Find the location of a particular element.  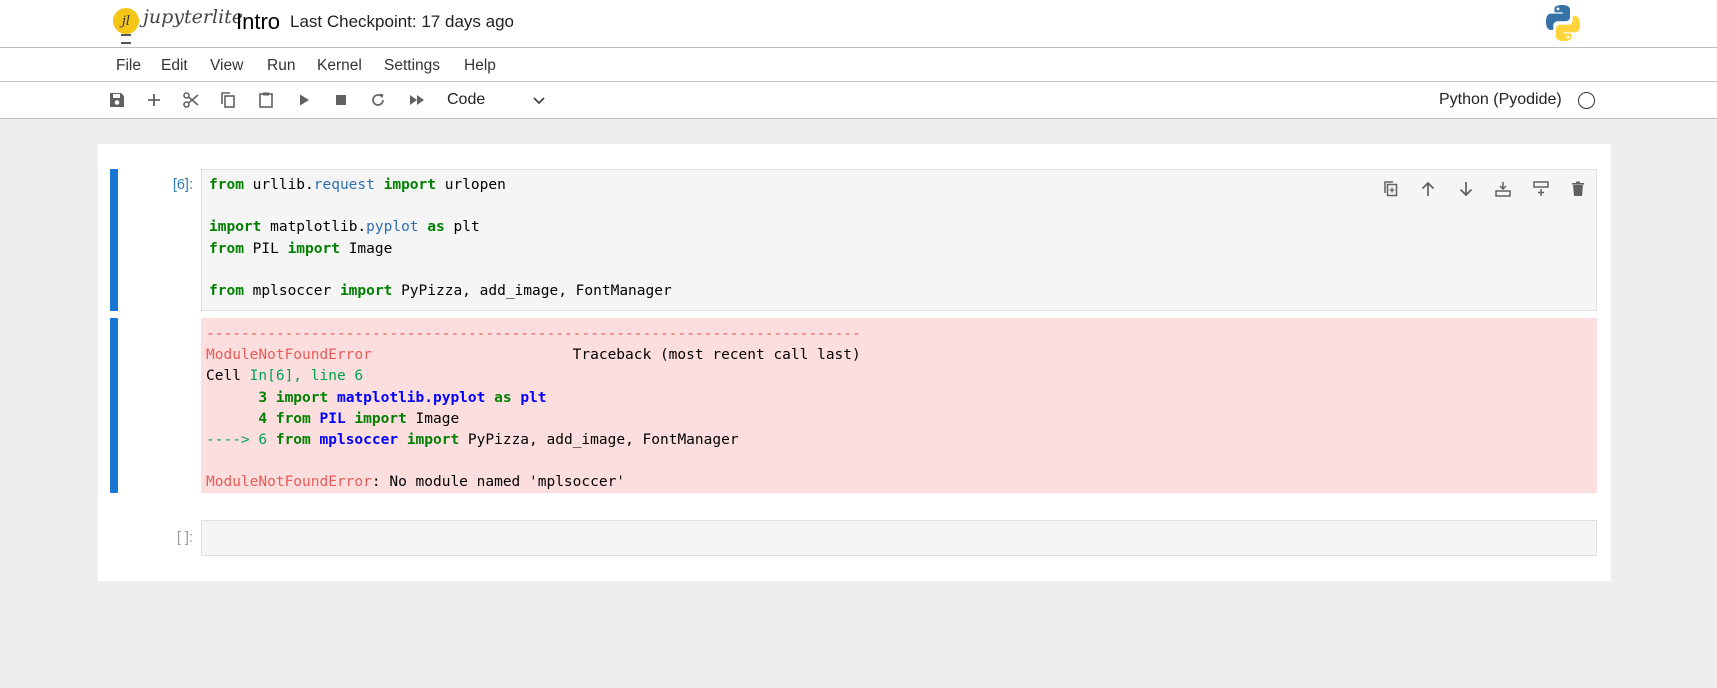

code-token: ----> 6 is located at coordinates (237, 440).